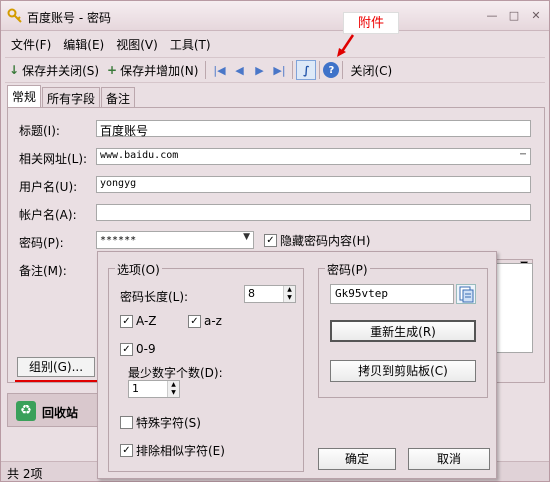 The width and height of the screenshot is (550, 482). I want to click on last-record-icon: ▶|, so click(279, 70).